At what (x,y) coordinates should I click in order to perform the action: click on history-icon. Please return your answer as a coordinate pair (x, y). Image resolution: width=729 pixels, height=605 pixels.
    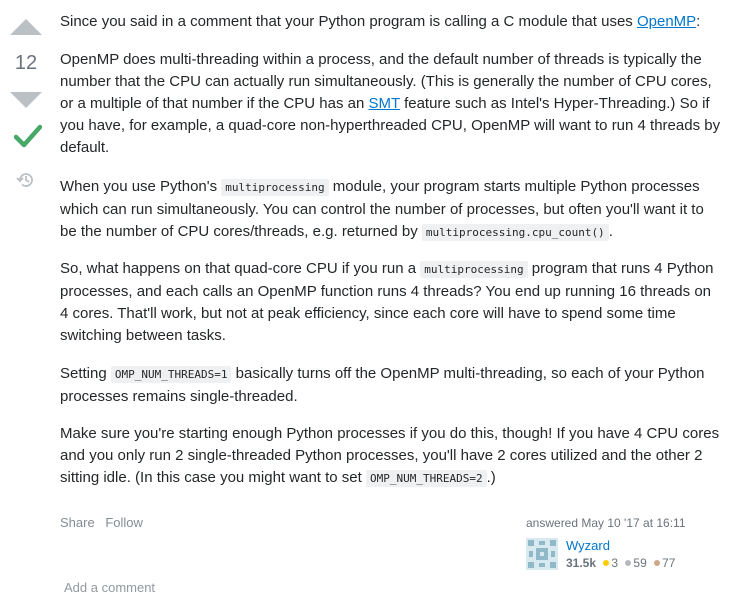
    Looking at the image, I should click on (26, 180).